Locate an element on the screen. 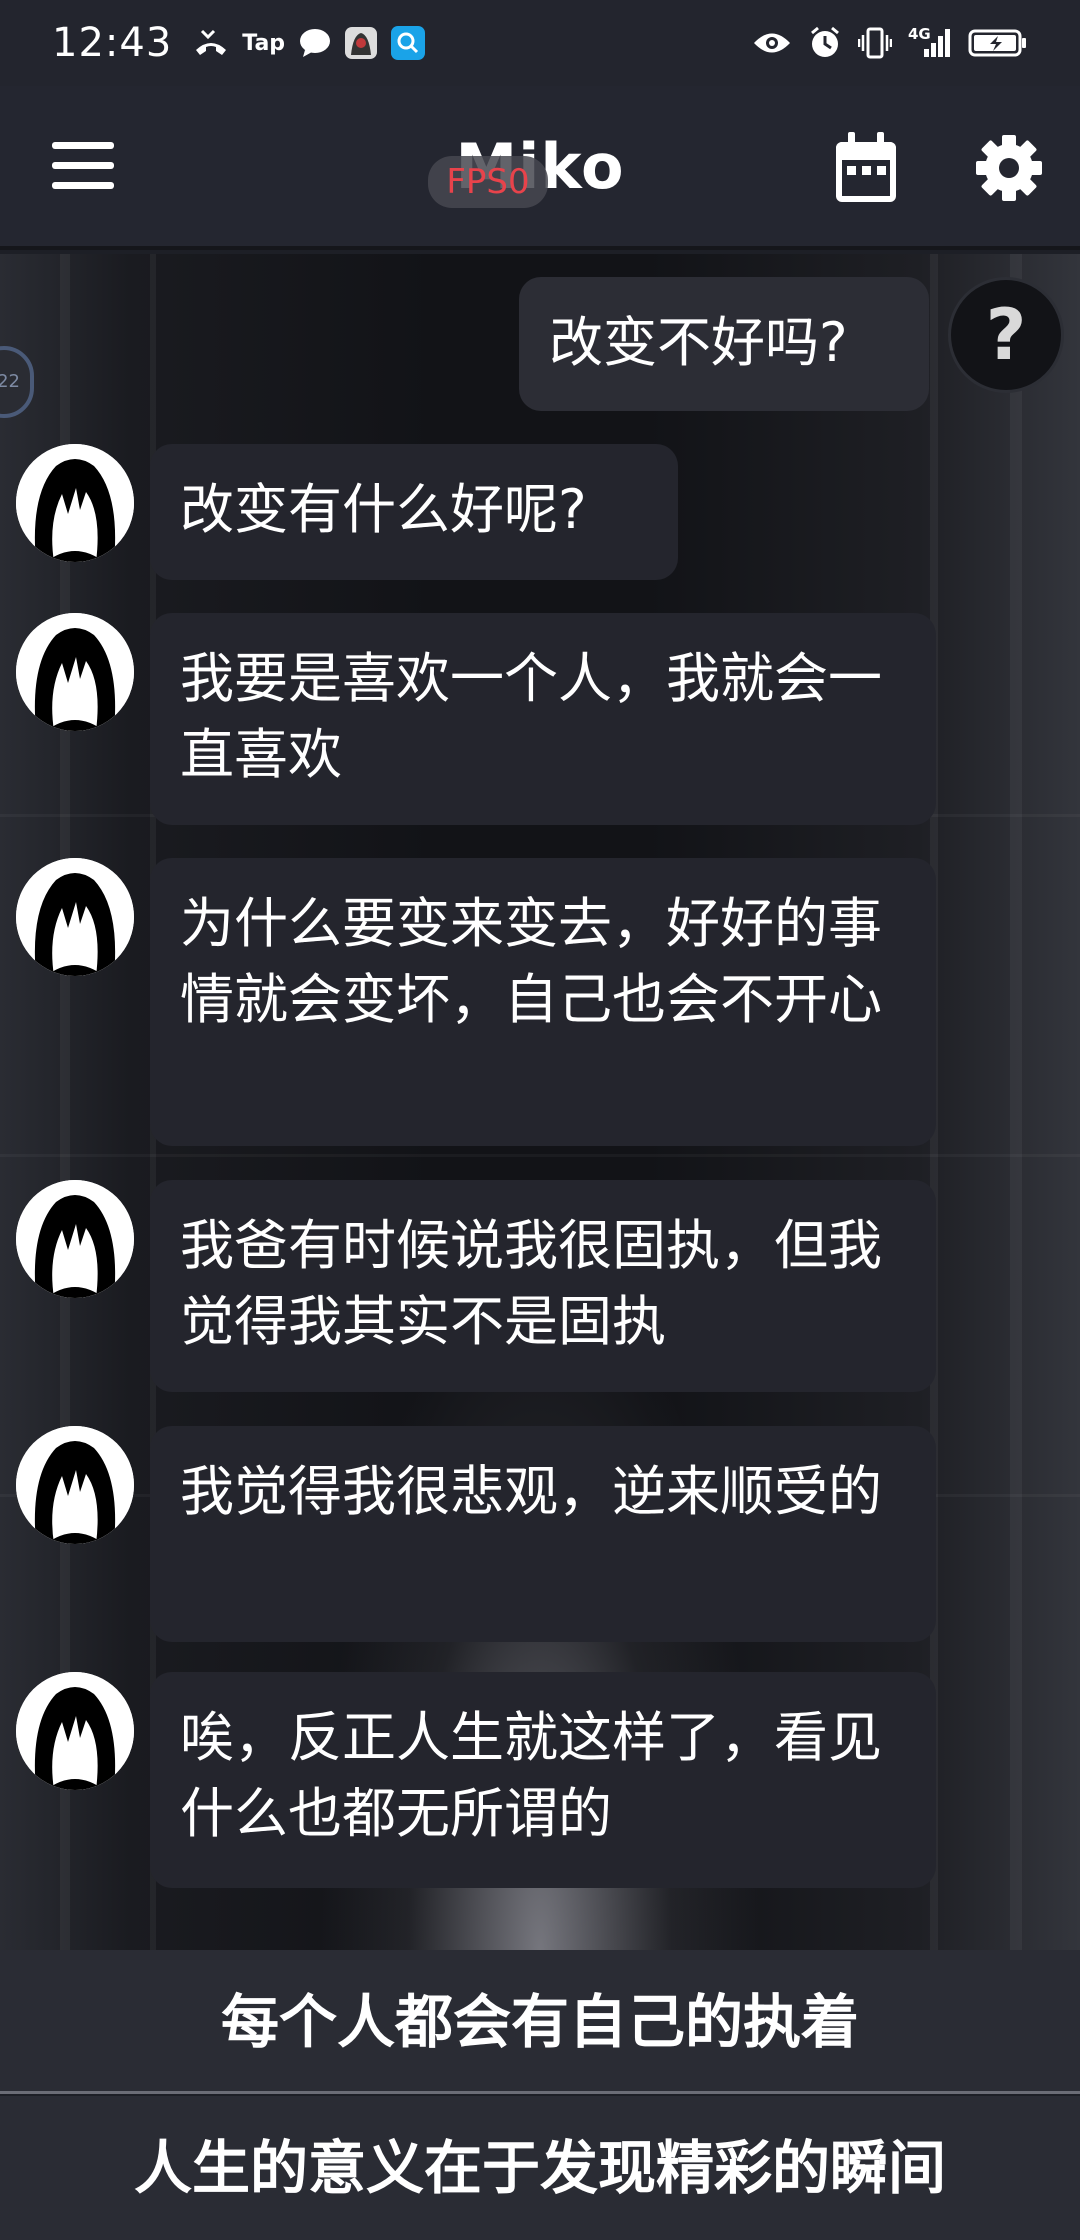 The height and width of the screenshot is (2240, 1080). message-text: 我爸有时候说我很固执，但我觉得我其实不是固执 is located at coordinates (531, 1283).